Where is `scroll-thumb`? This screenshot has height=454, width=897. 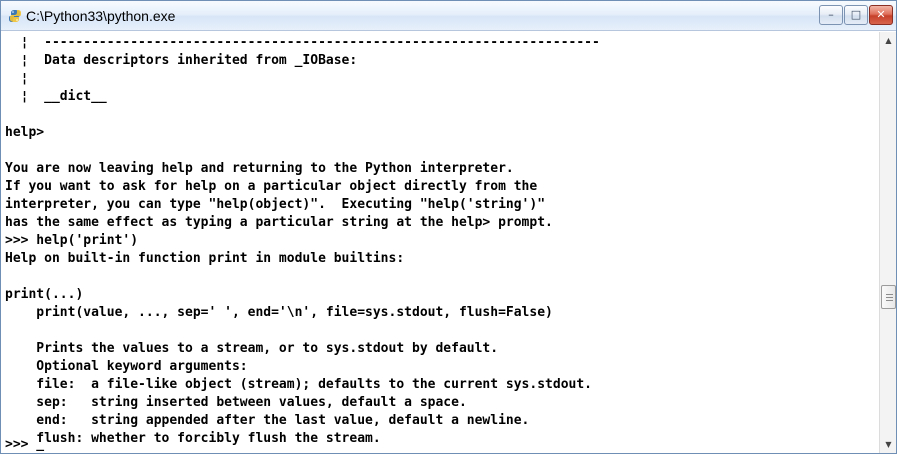 scroll-thumb is located at coordinates (888, 296).